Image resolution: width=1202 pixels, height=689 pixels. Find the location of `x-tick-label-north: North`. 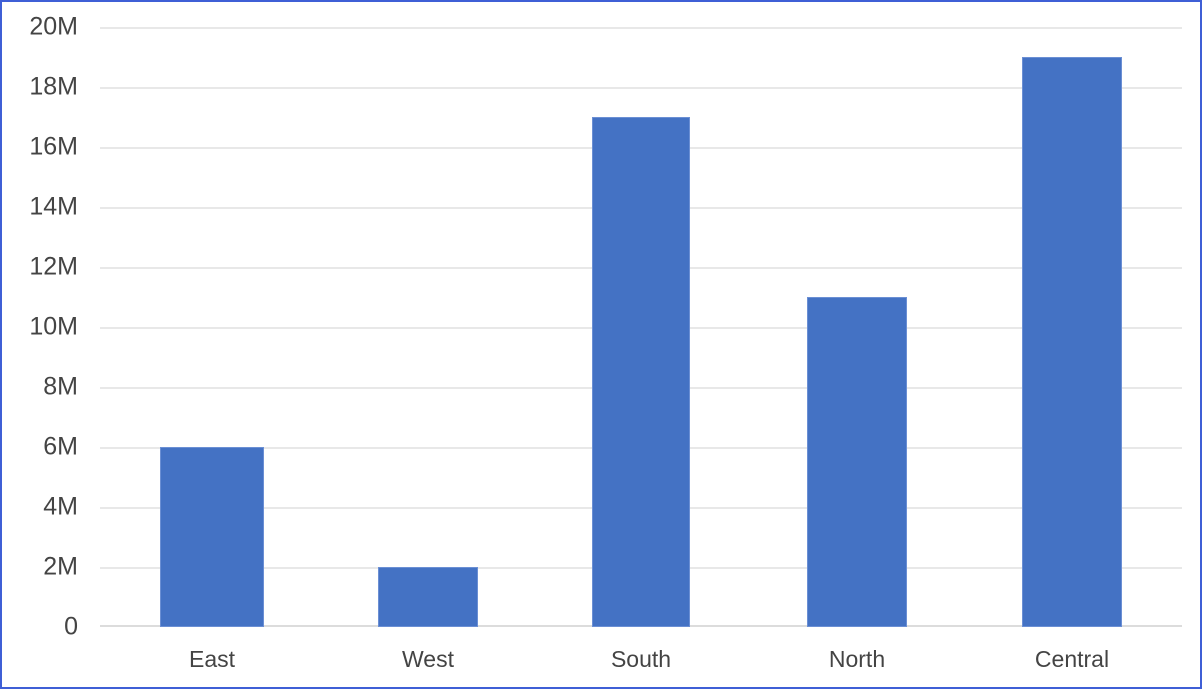

x-tick-label-north: North is located at coordinates (857, 659).